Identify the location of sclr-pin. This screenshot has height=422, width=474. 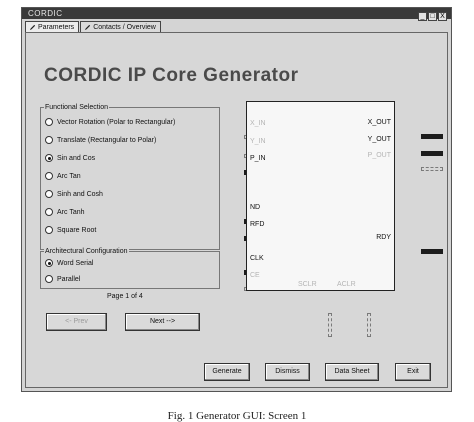
(330, 325).